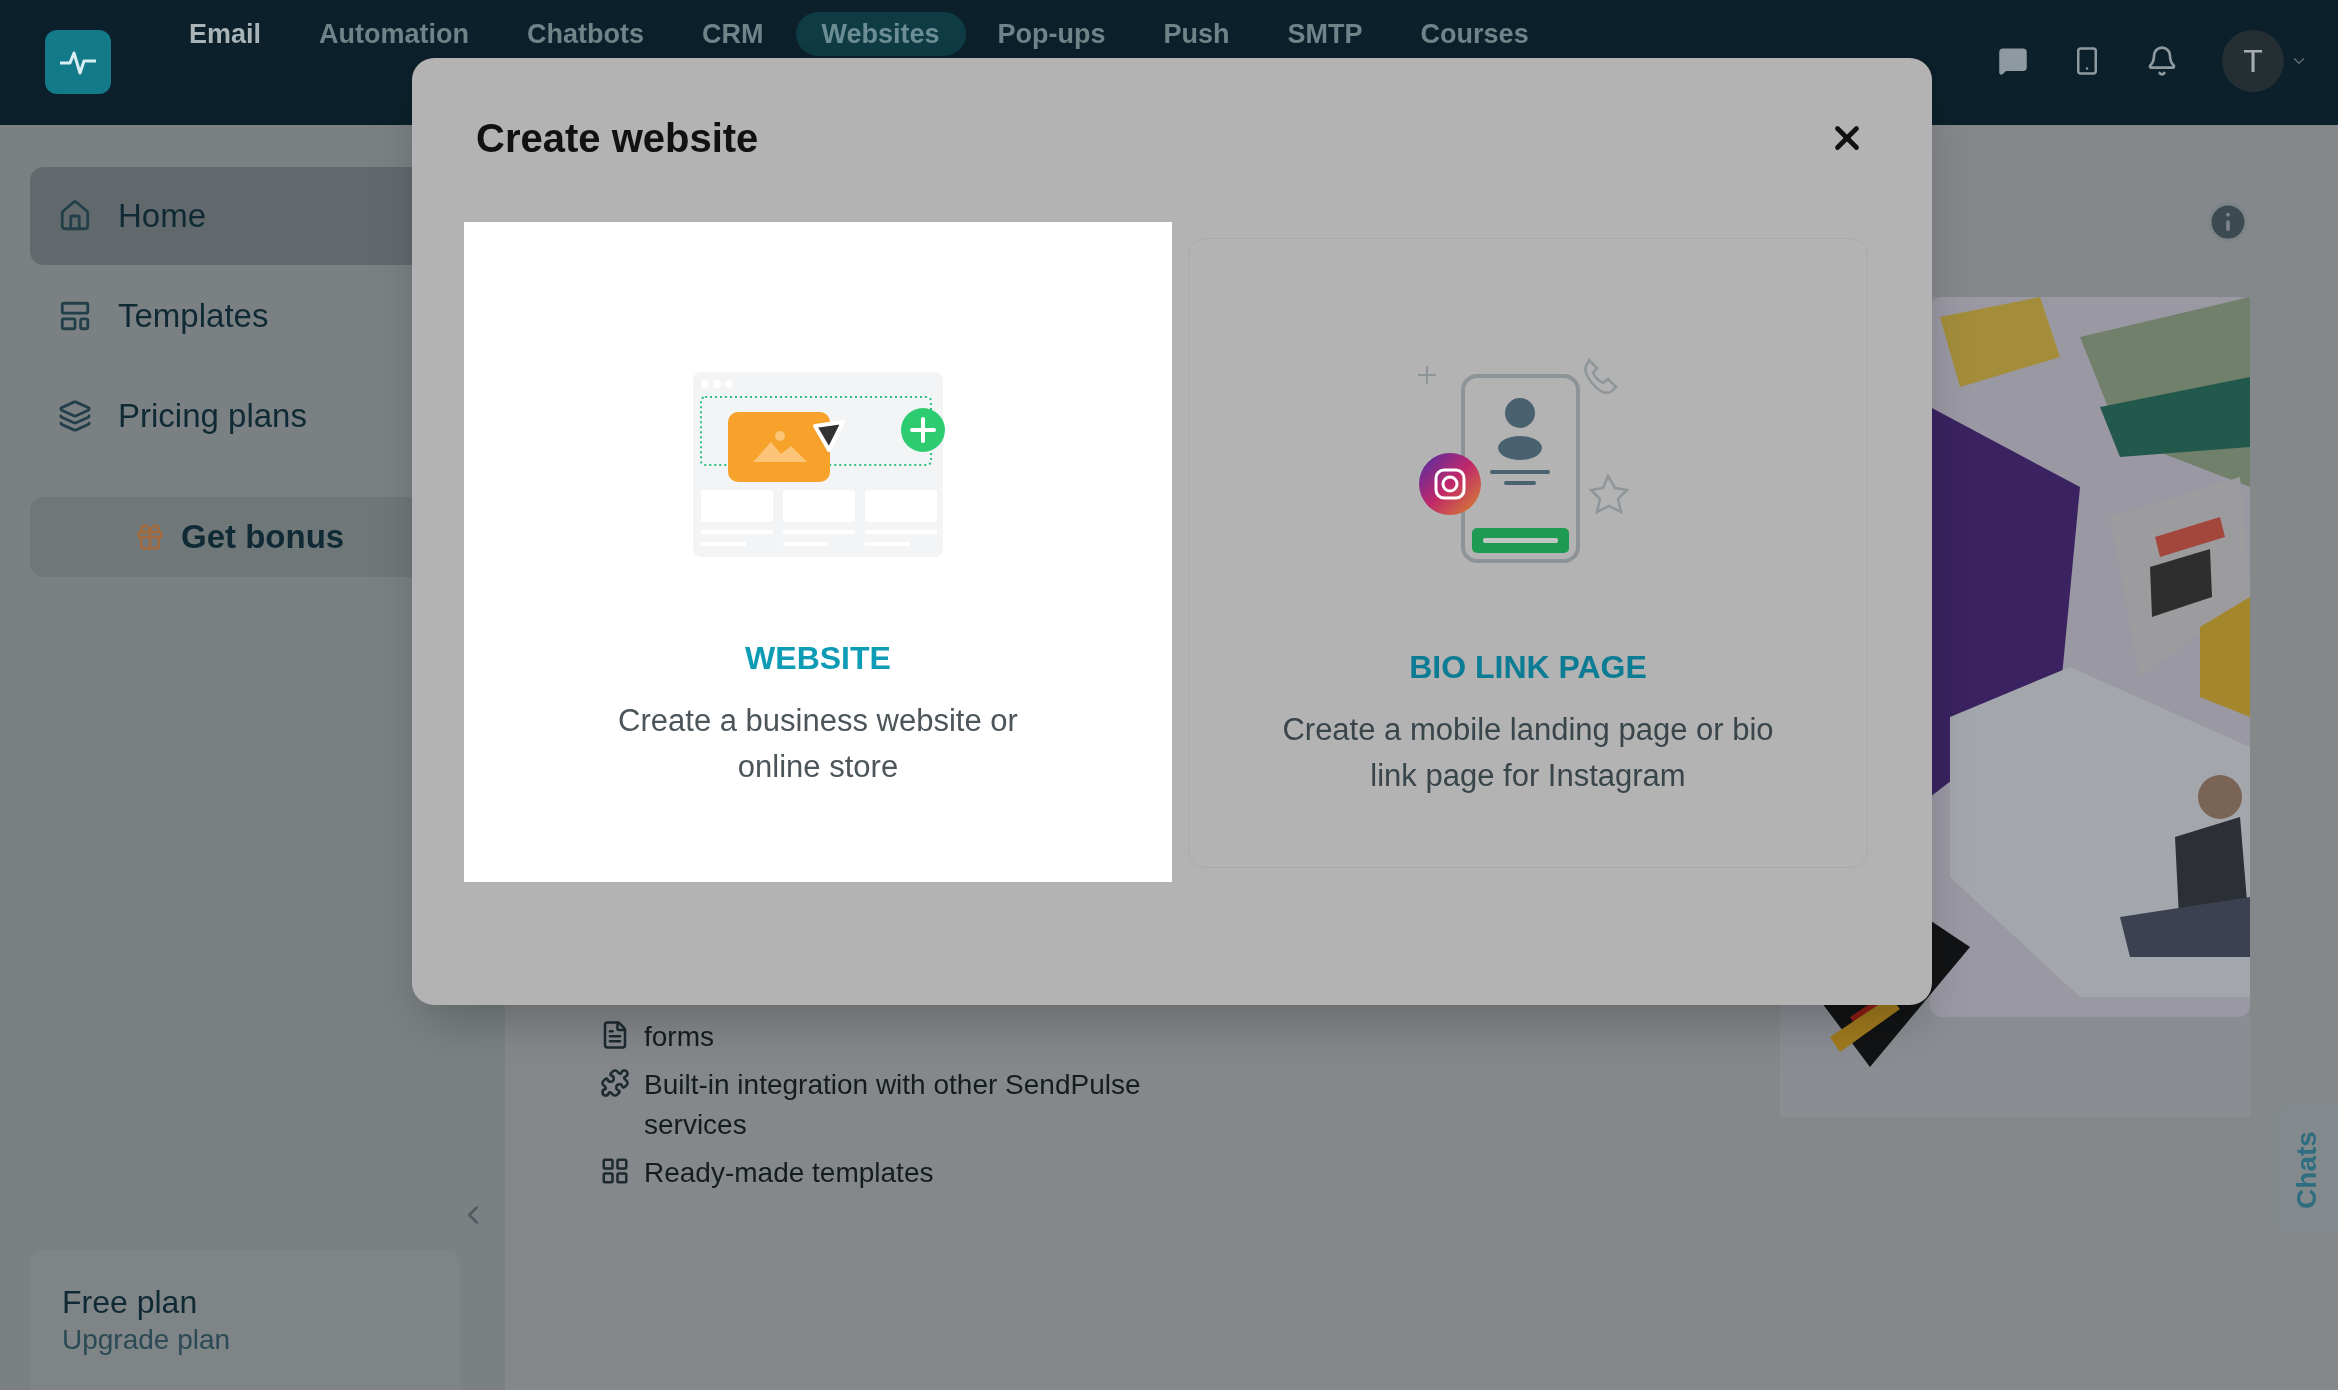 The image size is (2338, 1390). Describe the element at coordinates (130, 1302) in the screenshot. I see `plan-name: Free plan` at that location.